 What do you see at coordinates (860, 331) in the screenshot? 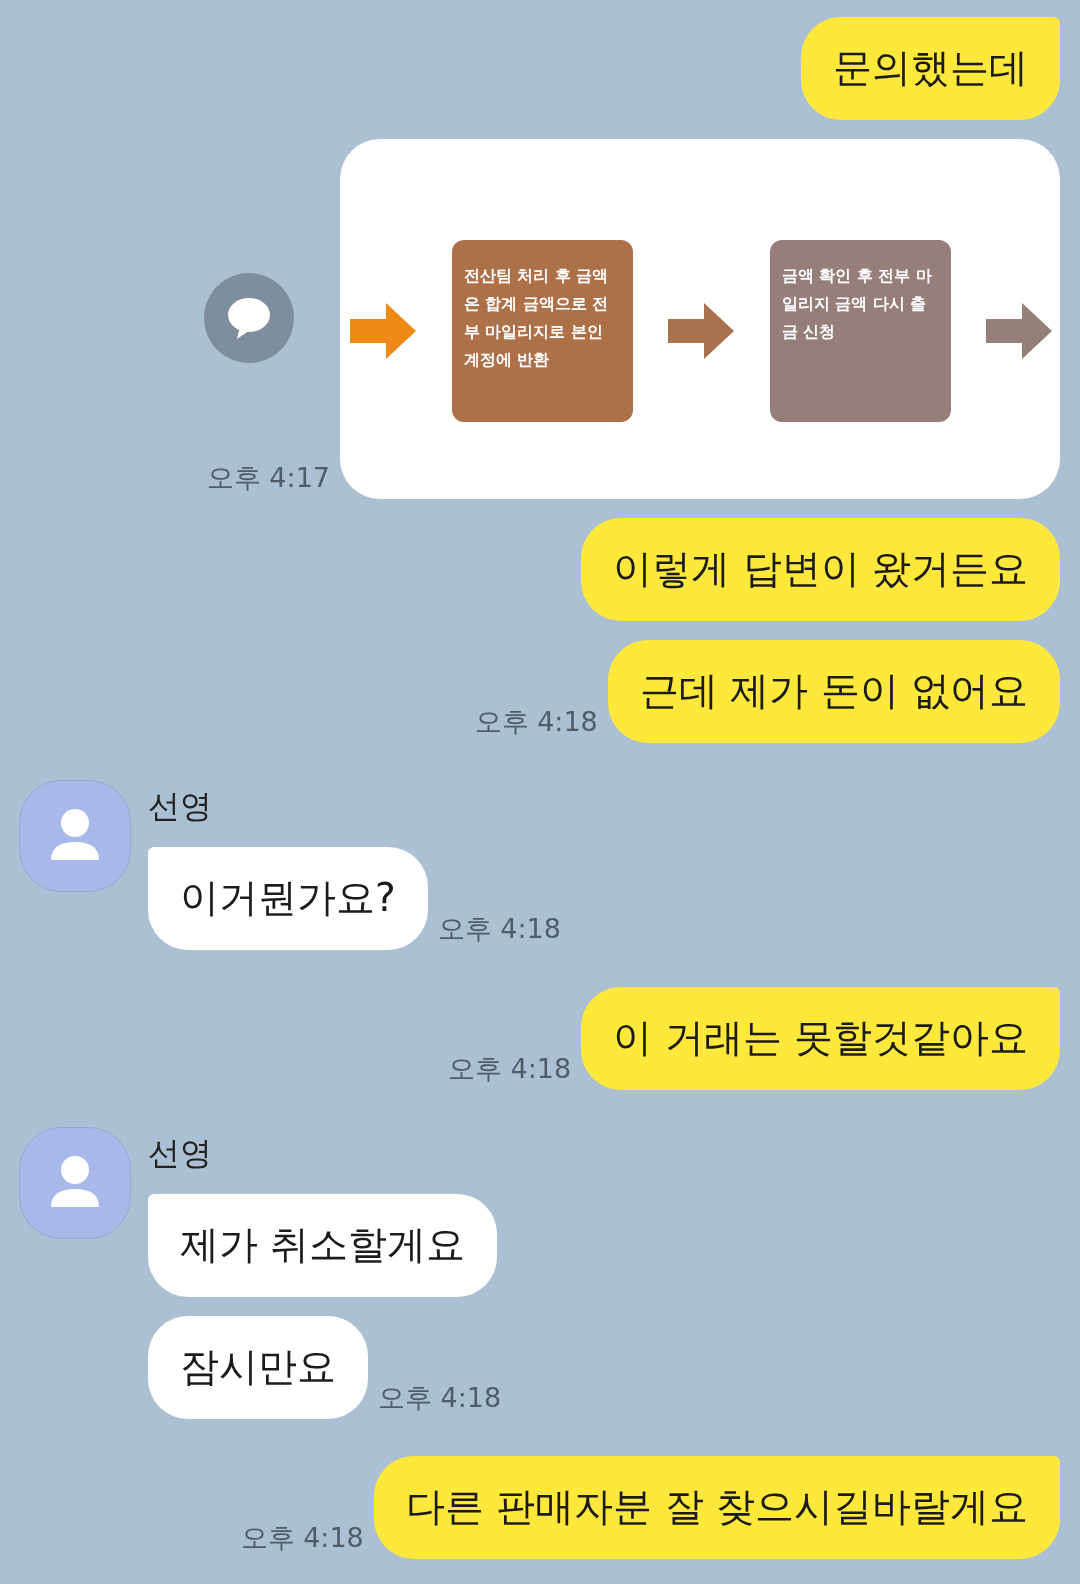
I see `step-box: 금액 확인 후 전부 마일리지 금액 다시 출금 신청` at bounding box center [860, 331].